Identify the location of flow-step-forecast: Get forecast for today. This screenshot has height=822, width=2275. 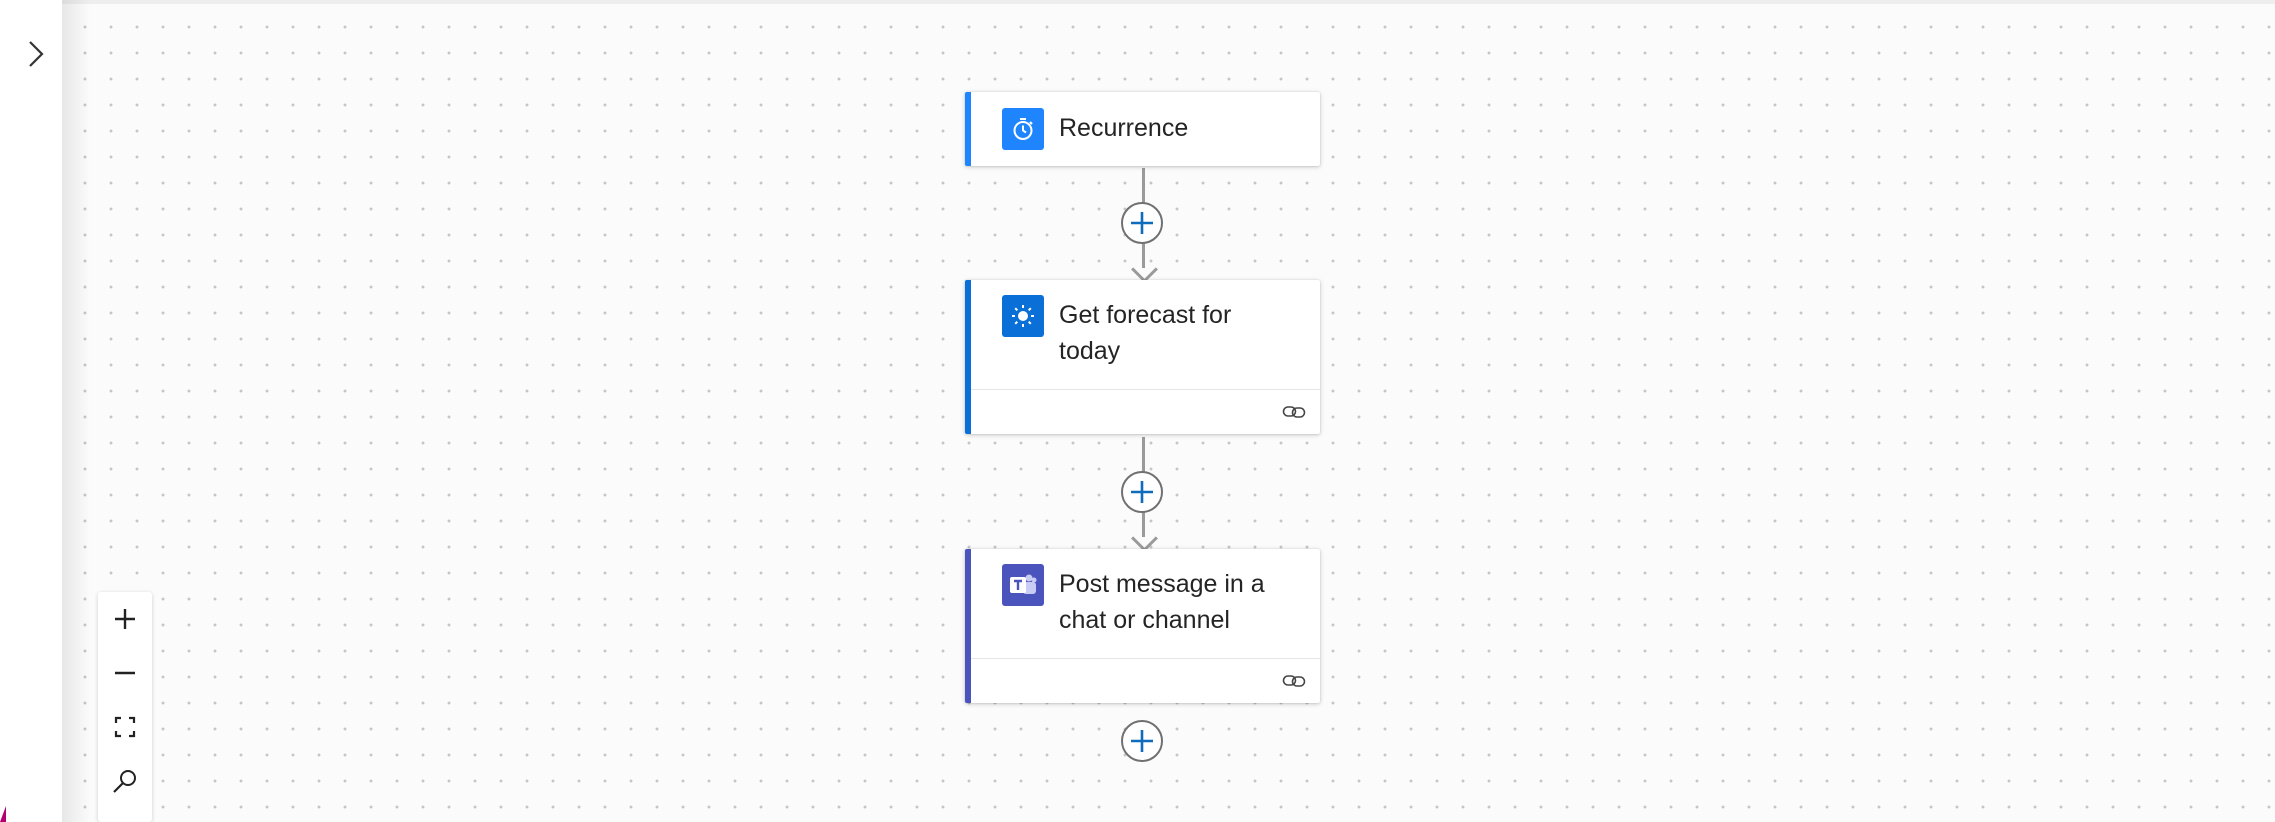
(1142, 357).